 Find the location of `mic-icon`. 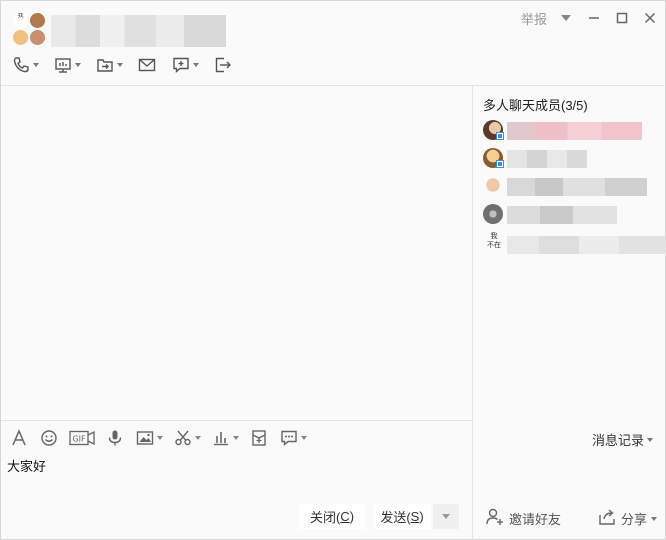

mic-icon is located at coordinates (115, 438).